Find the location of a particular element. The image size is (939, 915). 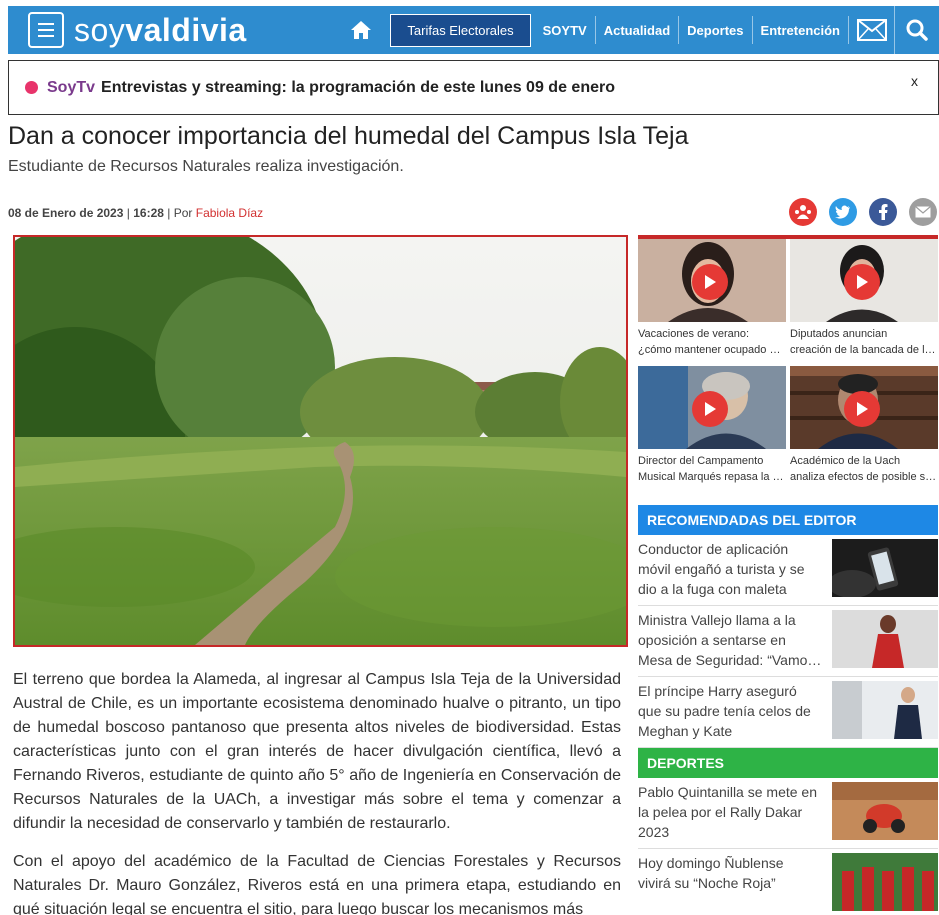

rec-line: que su padre tenía celos de is located at coordinates (732, 711).